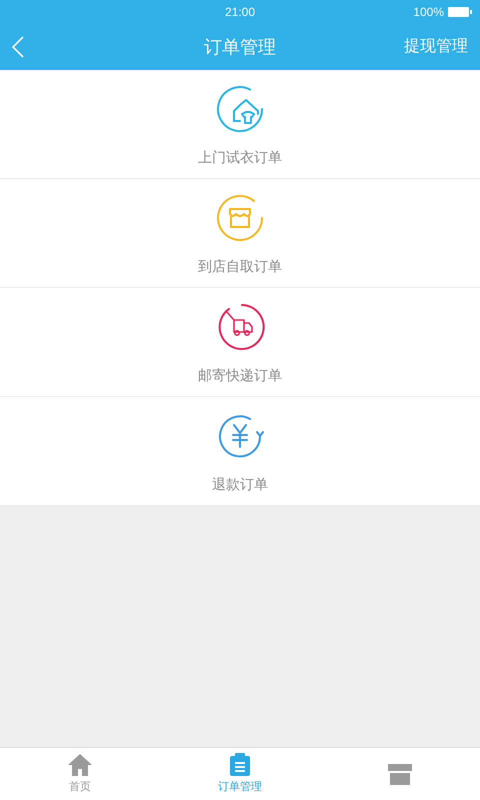 This screenshot has height=800, width=480. Describe the element at coordinates (400, 774) in the screenshot. I see `storefront-icon` at that location.